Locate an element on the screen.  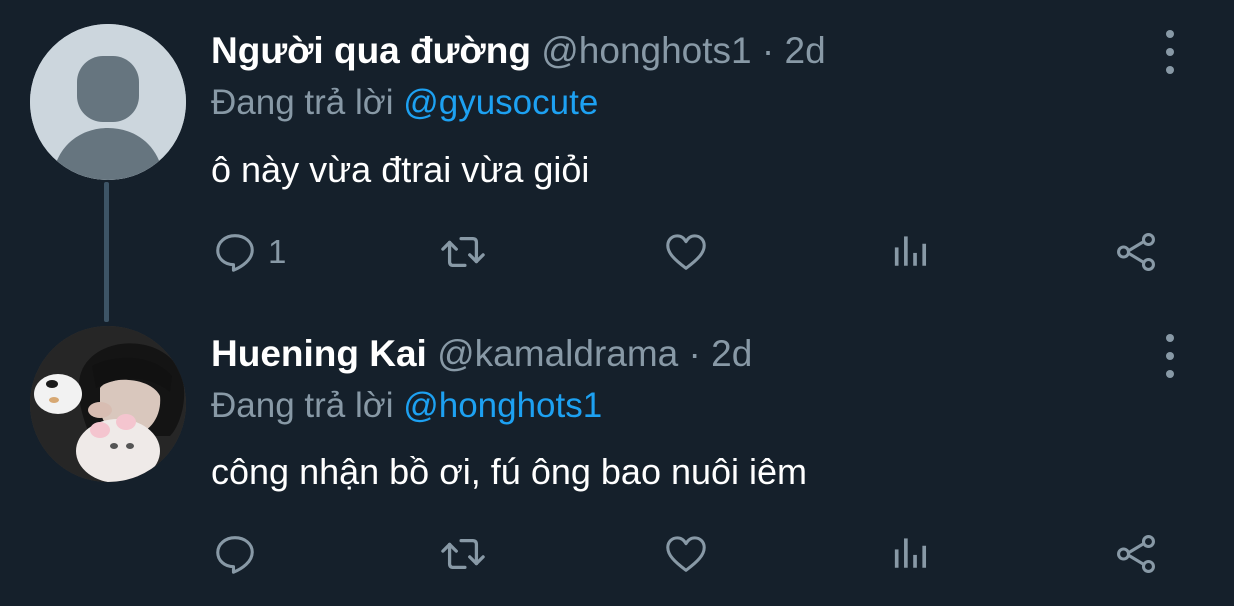
profile-photo-icon is located at coordinates (108, 404).